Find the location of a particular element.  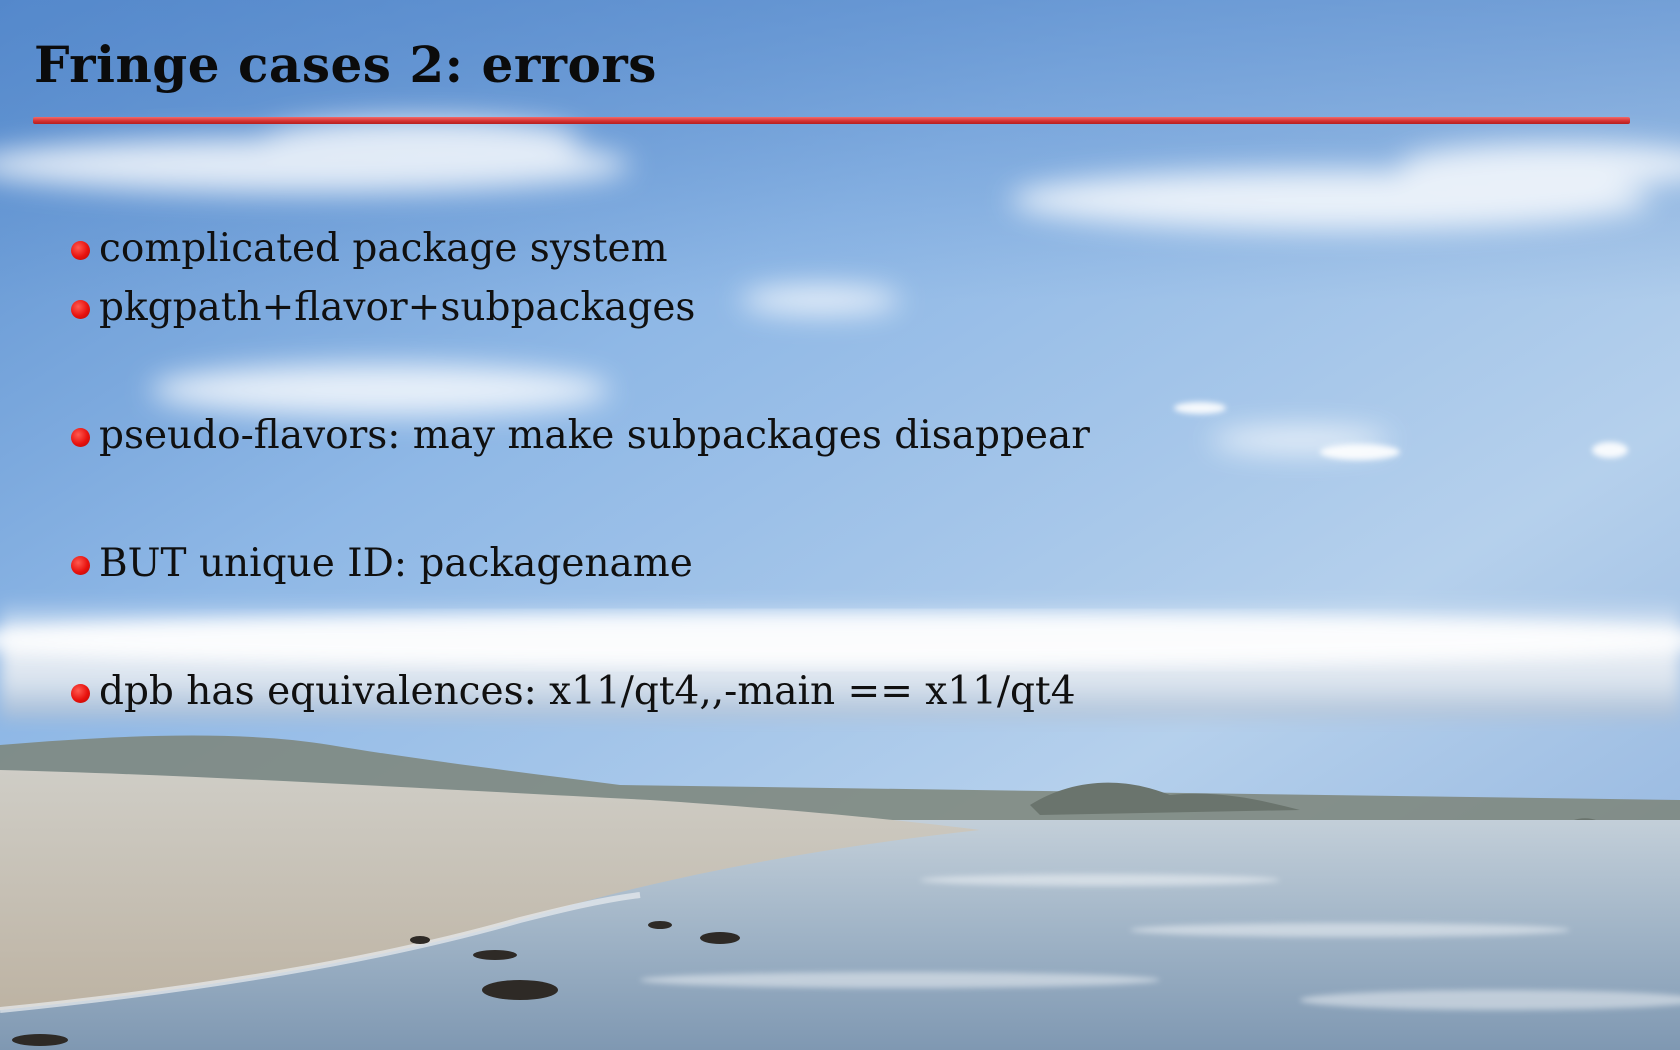

bullet-item: pkgpath+flavor+subpackages is located at coordinates (383, 307).